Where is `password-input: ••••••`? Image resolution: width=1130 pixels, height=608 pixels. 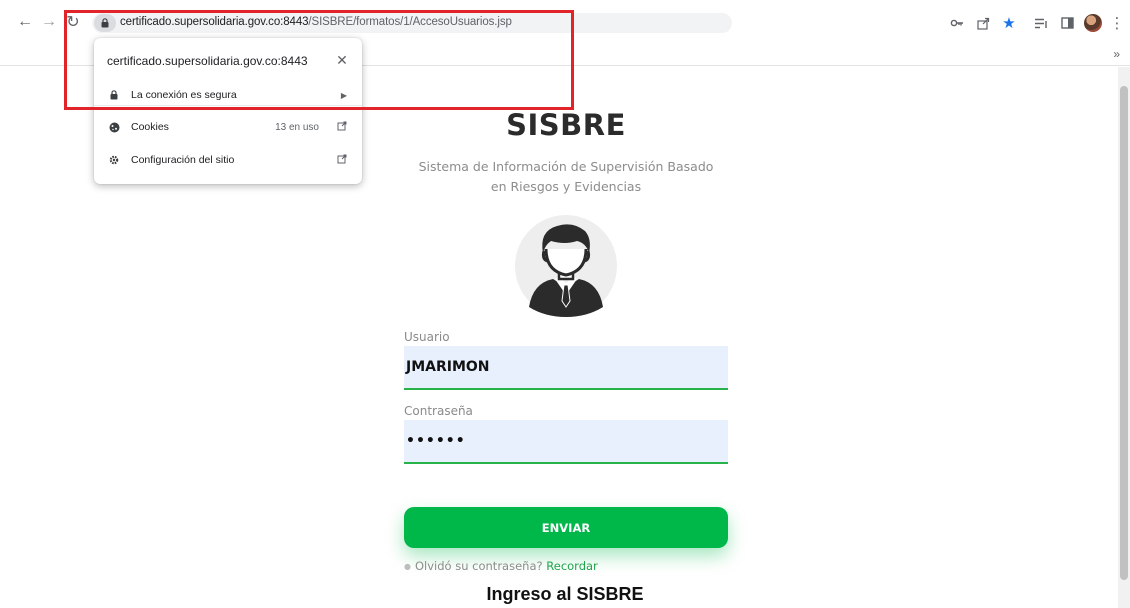
password-input: •••••• is located at coordinates (566, 442).